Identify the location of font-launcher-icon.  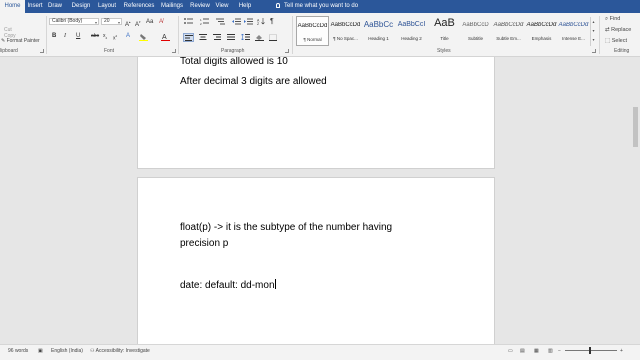
(174, 51).